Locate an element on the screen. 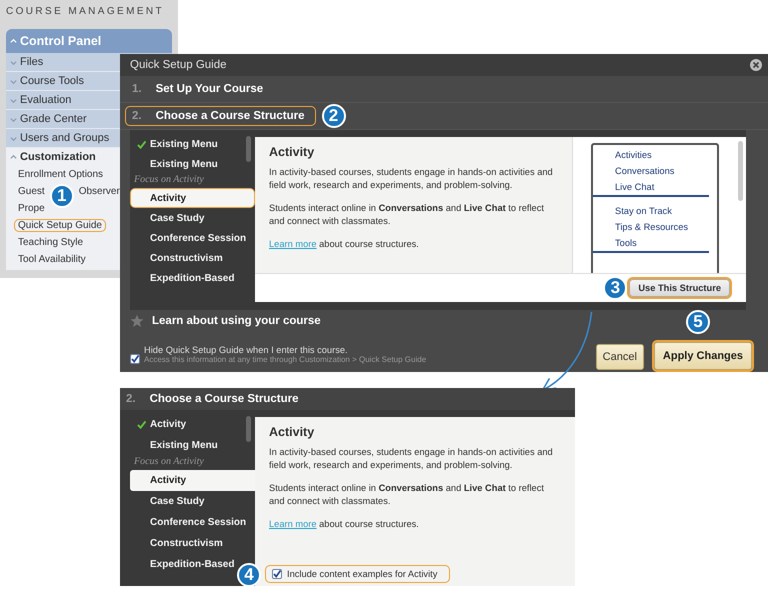 This screenshot has width=768, height=590. menu-link: Quick Setup Guide is located at coordinates (60, 225).